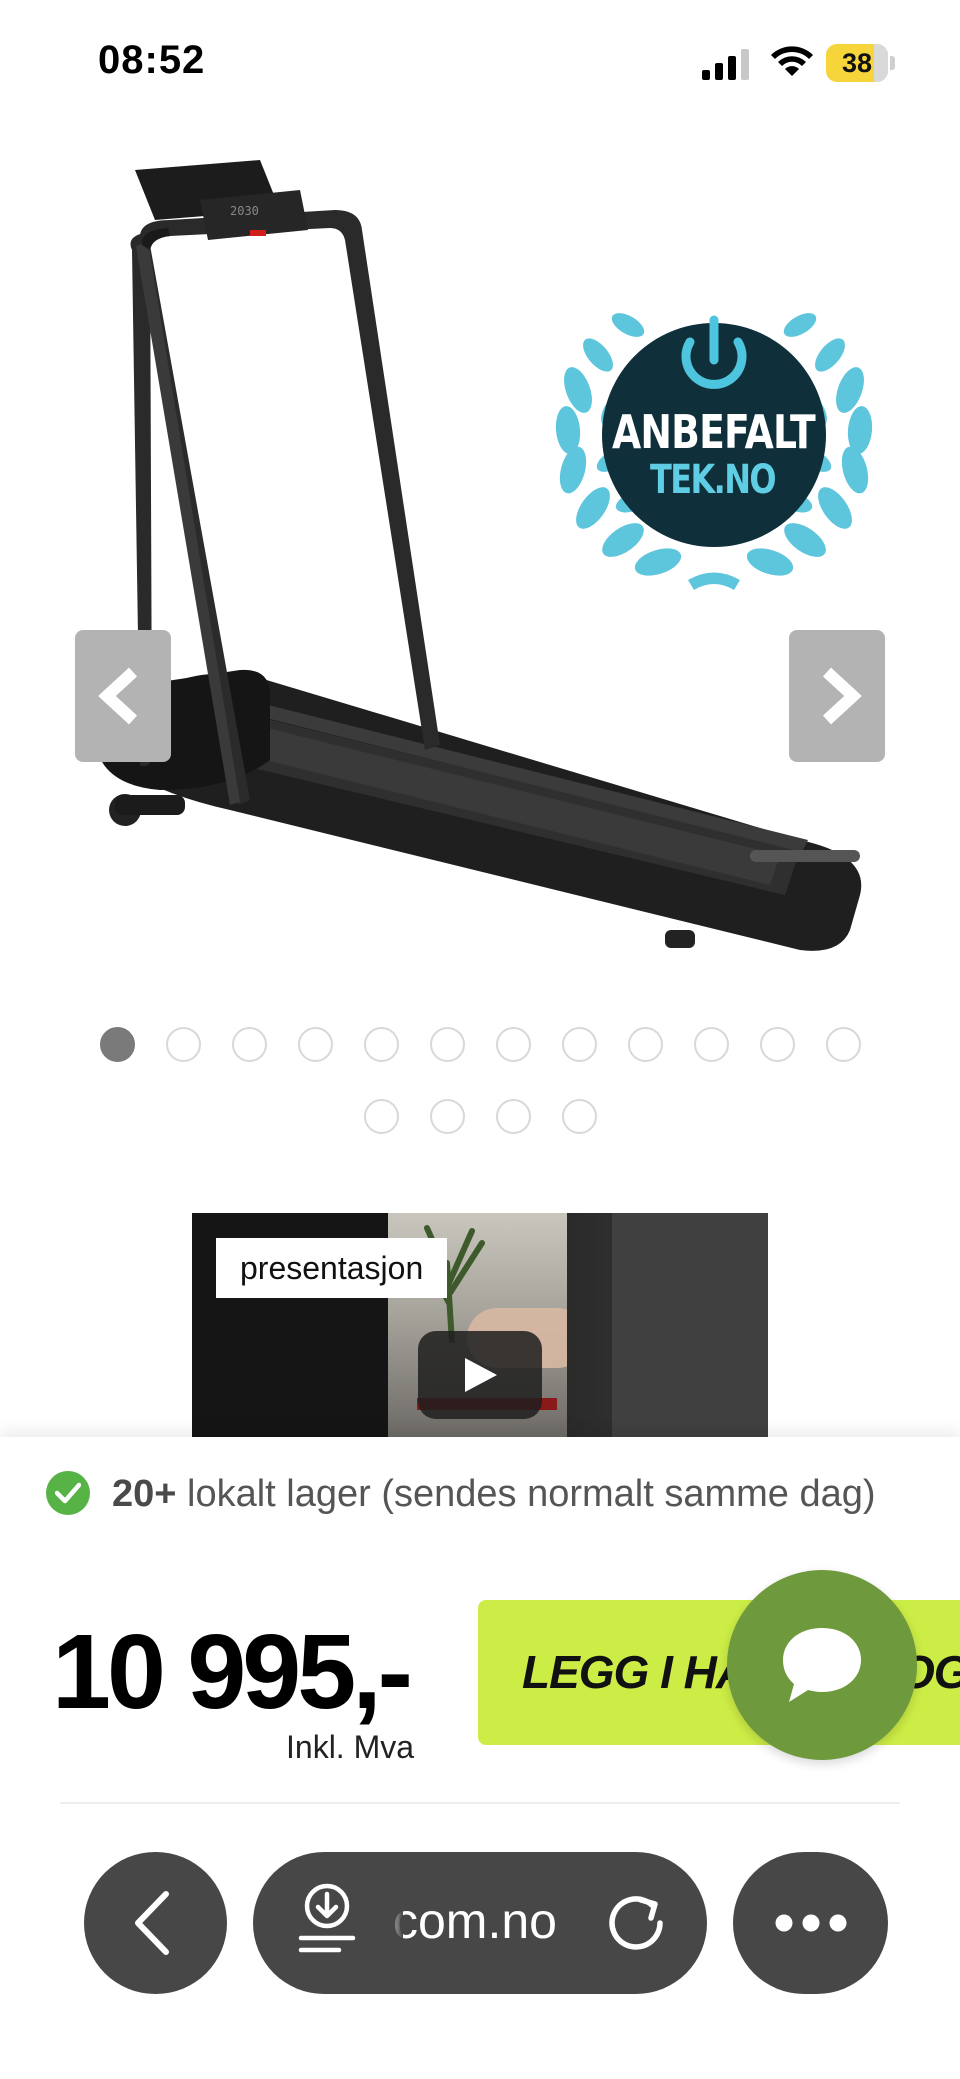  What do you see at coordinates (232, 1672) in the screenshot?
I see `product-price: 10 995,-` at bounding box center [232, 1672].